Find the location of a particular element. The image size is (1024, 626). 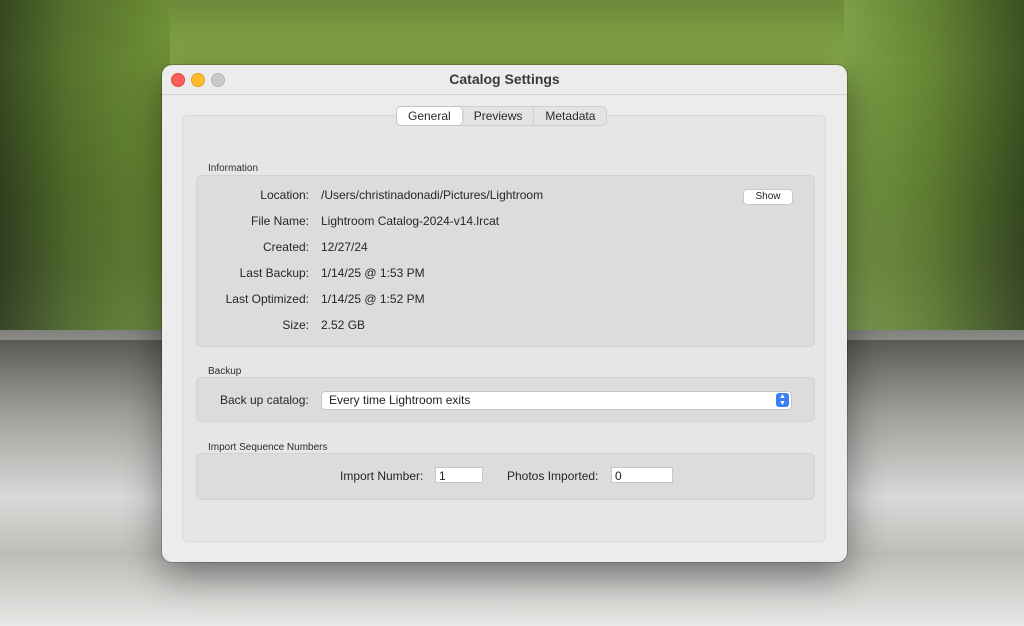

file-name-label: File Name: is located at coordinates (279, 221).